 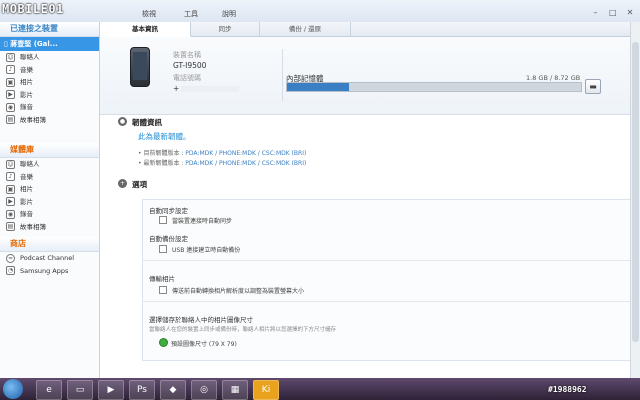 I want to click on device-name-label: 裝置名稱, so click(x=187, y=55).